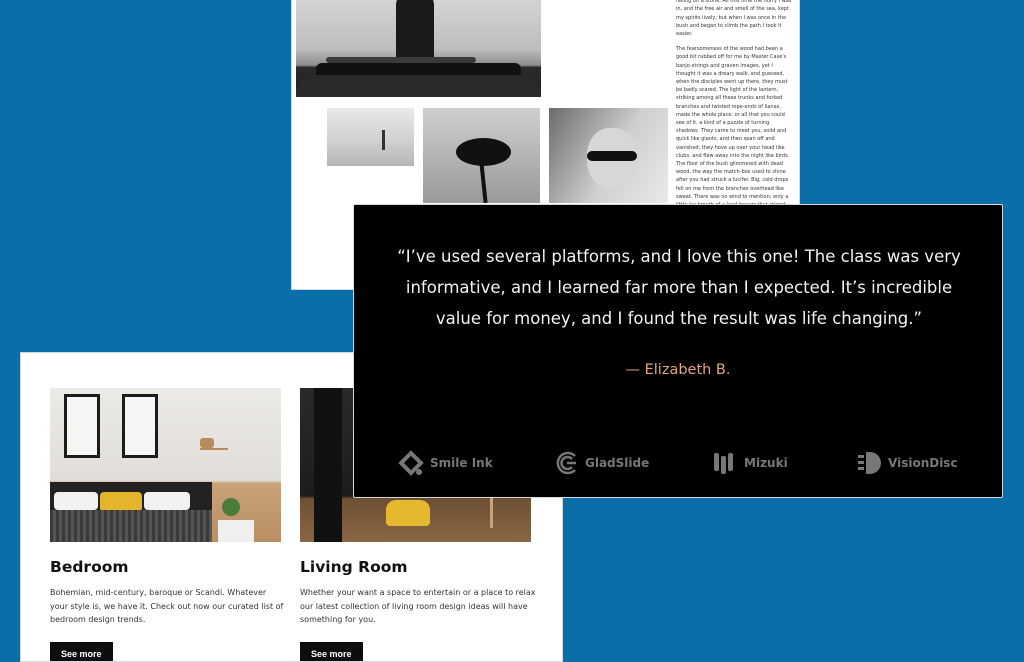 The image size is (1024, 662). What do you see at coordinates (231, 507) in the screenshot?
I see `plant-shape` at bounding box center [231, 507].